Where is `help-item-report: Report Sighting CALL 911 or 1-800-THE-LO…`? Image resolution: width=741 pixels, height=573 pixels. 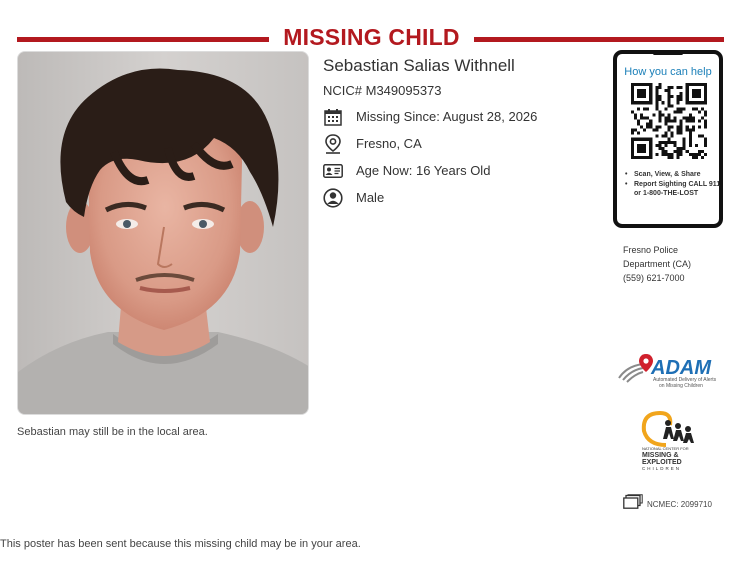 help-item-report: Report Sighting CALL 911 or 1-800-THE-LO… is located at coordinates (673, 189).